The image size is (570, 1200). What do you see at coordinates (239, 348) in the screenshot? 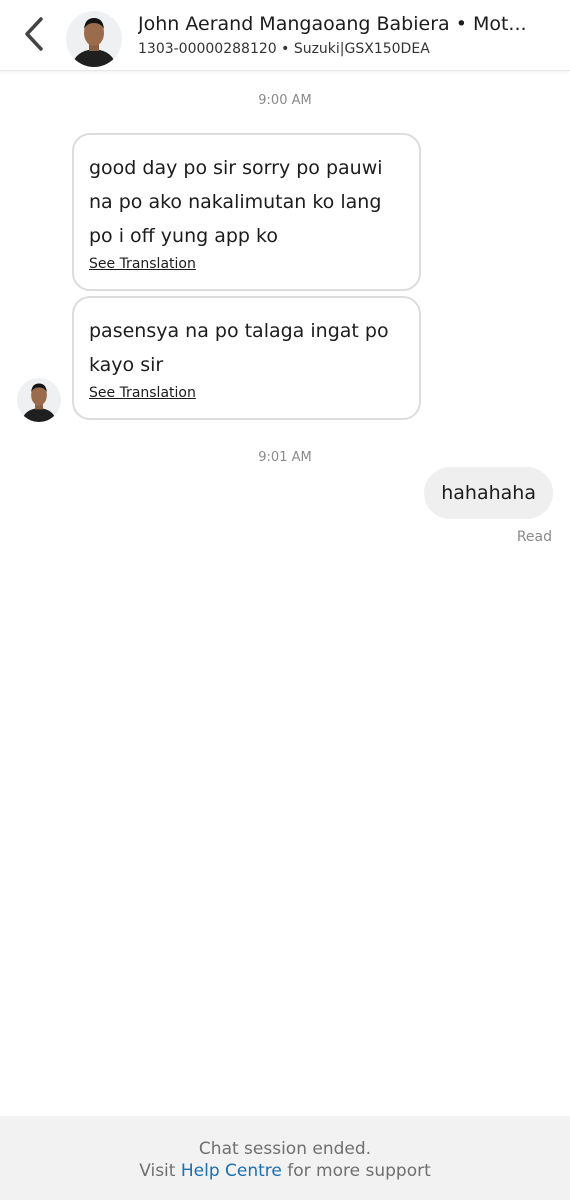
I see `message-text: pasensya na po talaga ingat po kayo sir` at bounding box center [239, 348].